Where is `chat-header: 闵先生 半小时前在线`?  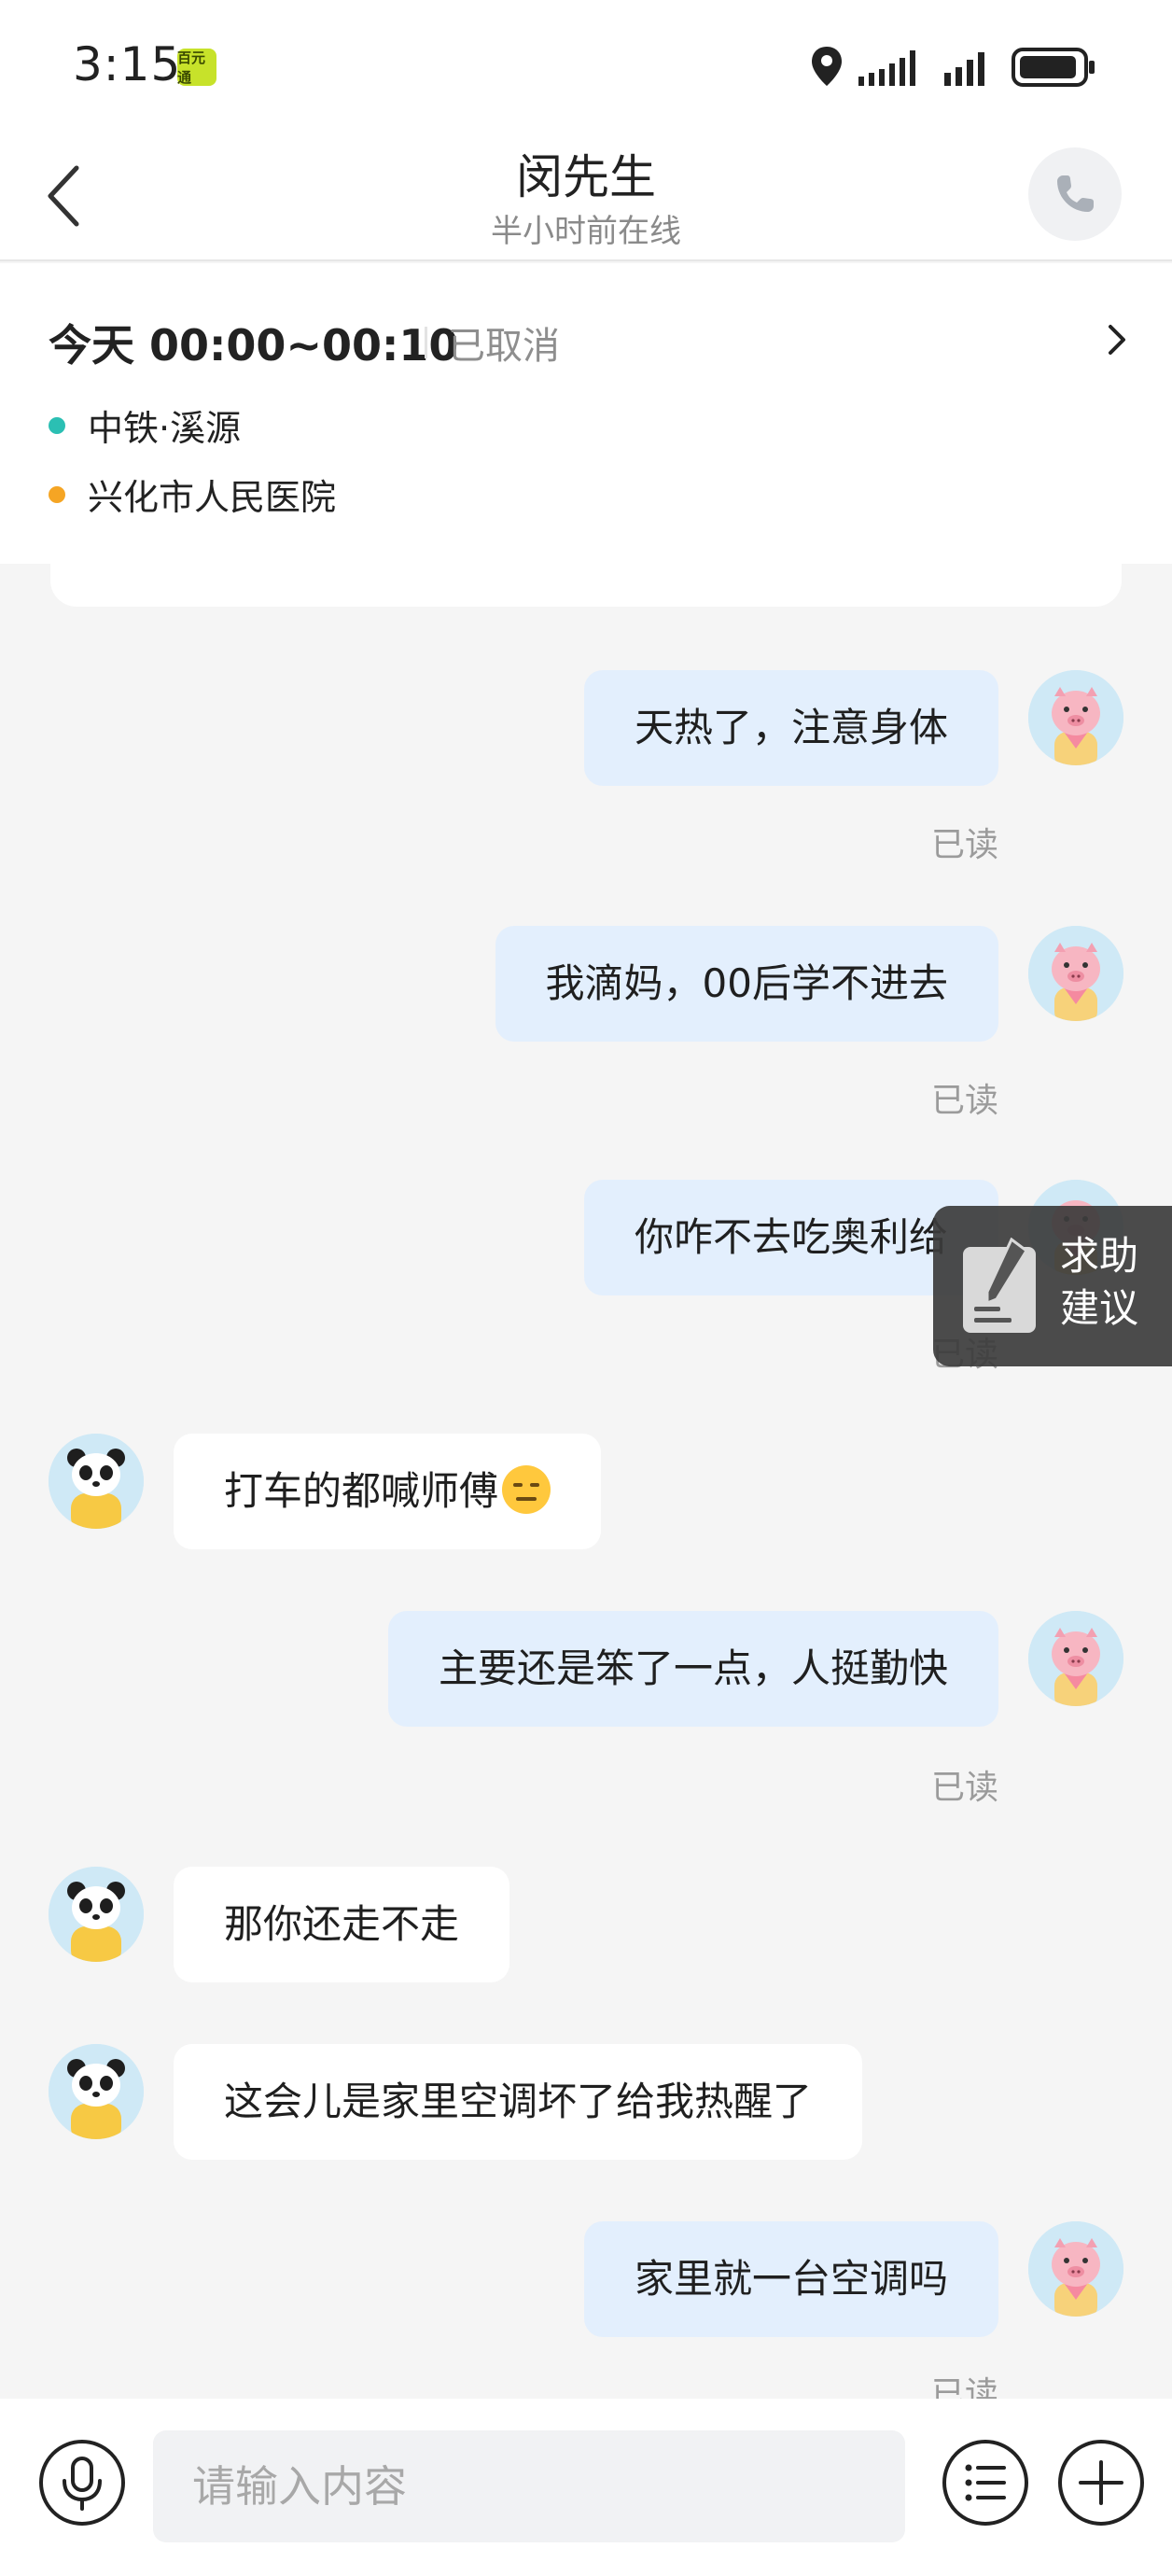 chat-header: 闵先生 半小时前在线 is located at coordinates (586, 196).